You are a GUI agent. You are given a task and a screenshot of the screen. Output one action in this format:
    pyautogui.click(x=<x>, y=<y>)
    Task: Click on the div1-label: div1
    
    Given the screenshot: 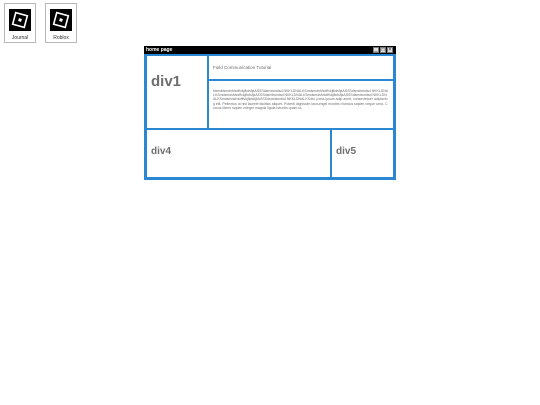 What is the action you would take?
    pyautogui.click(x=166, y=81)
    